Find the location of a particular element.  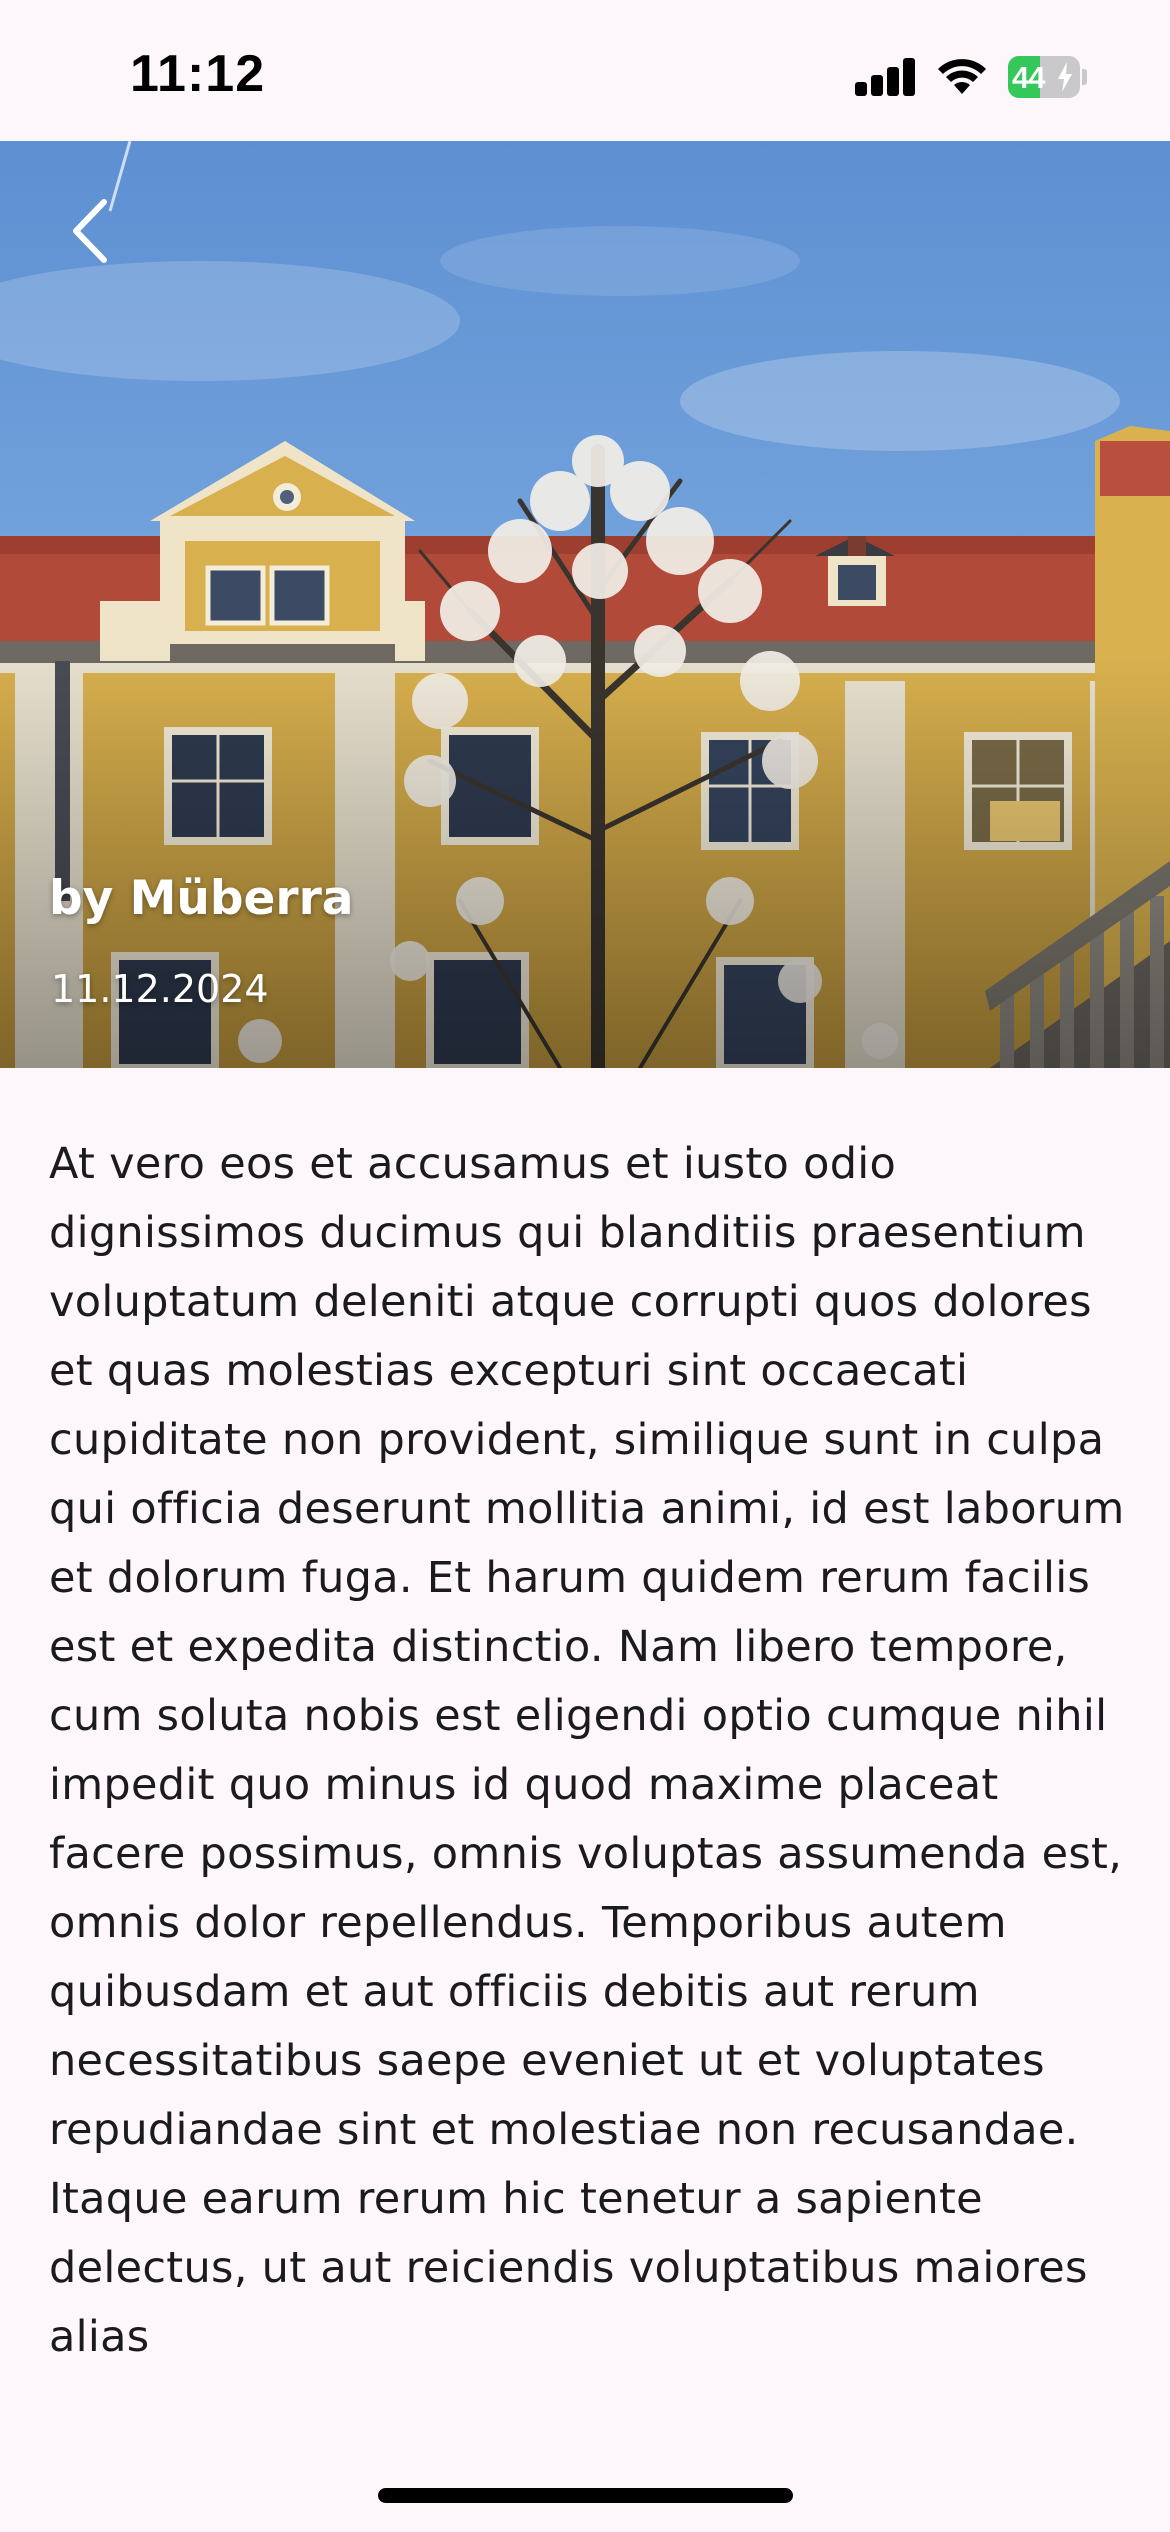

signal-icon is located at coordinates (885, 77).